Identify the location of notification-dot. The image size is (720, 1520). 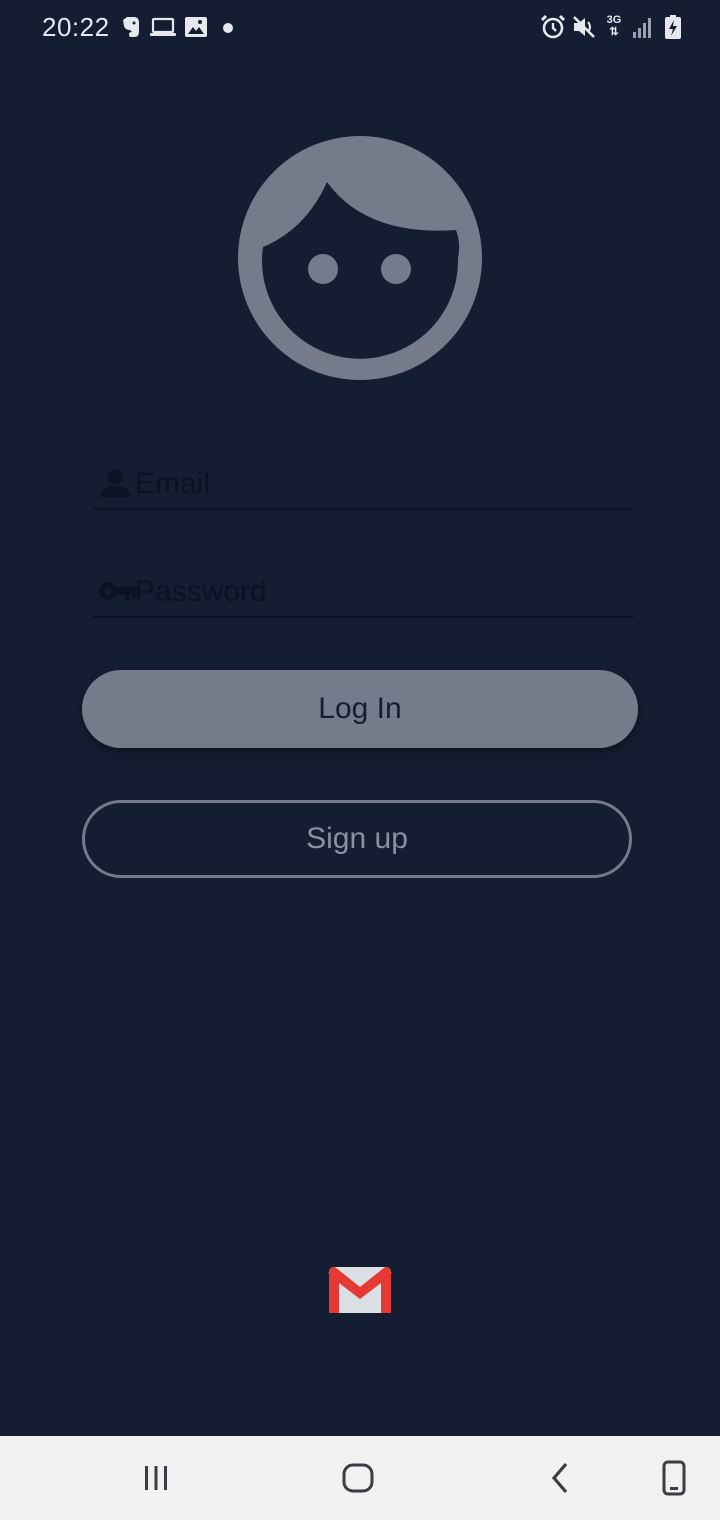
(228, 28).